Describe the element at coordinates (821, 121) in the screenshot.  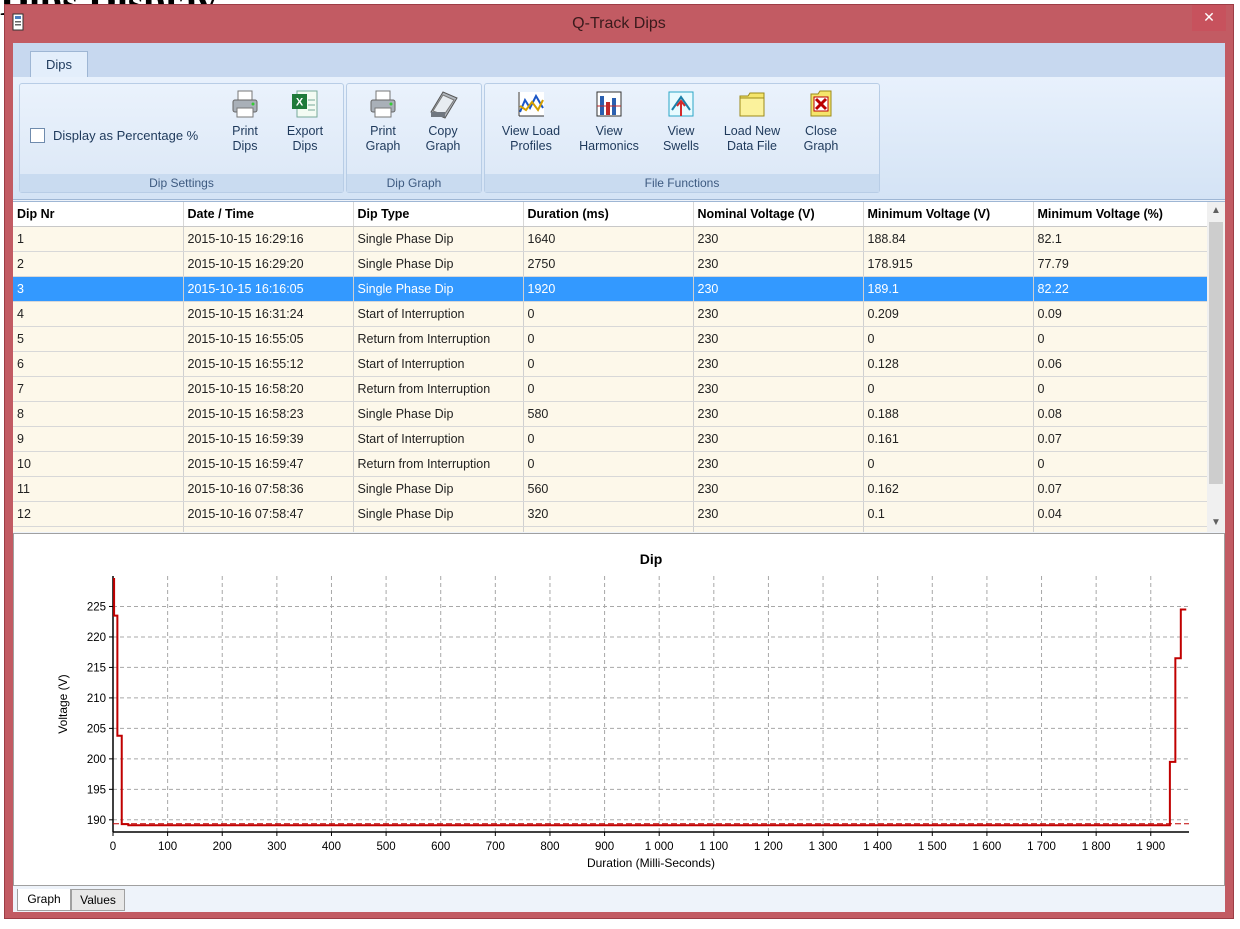
I see `close-graph-button: Close Graph` at that location.